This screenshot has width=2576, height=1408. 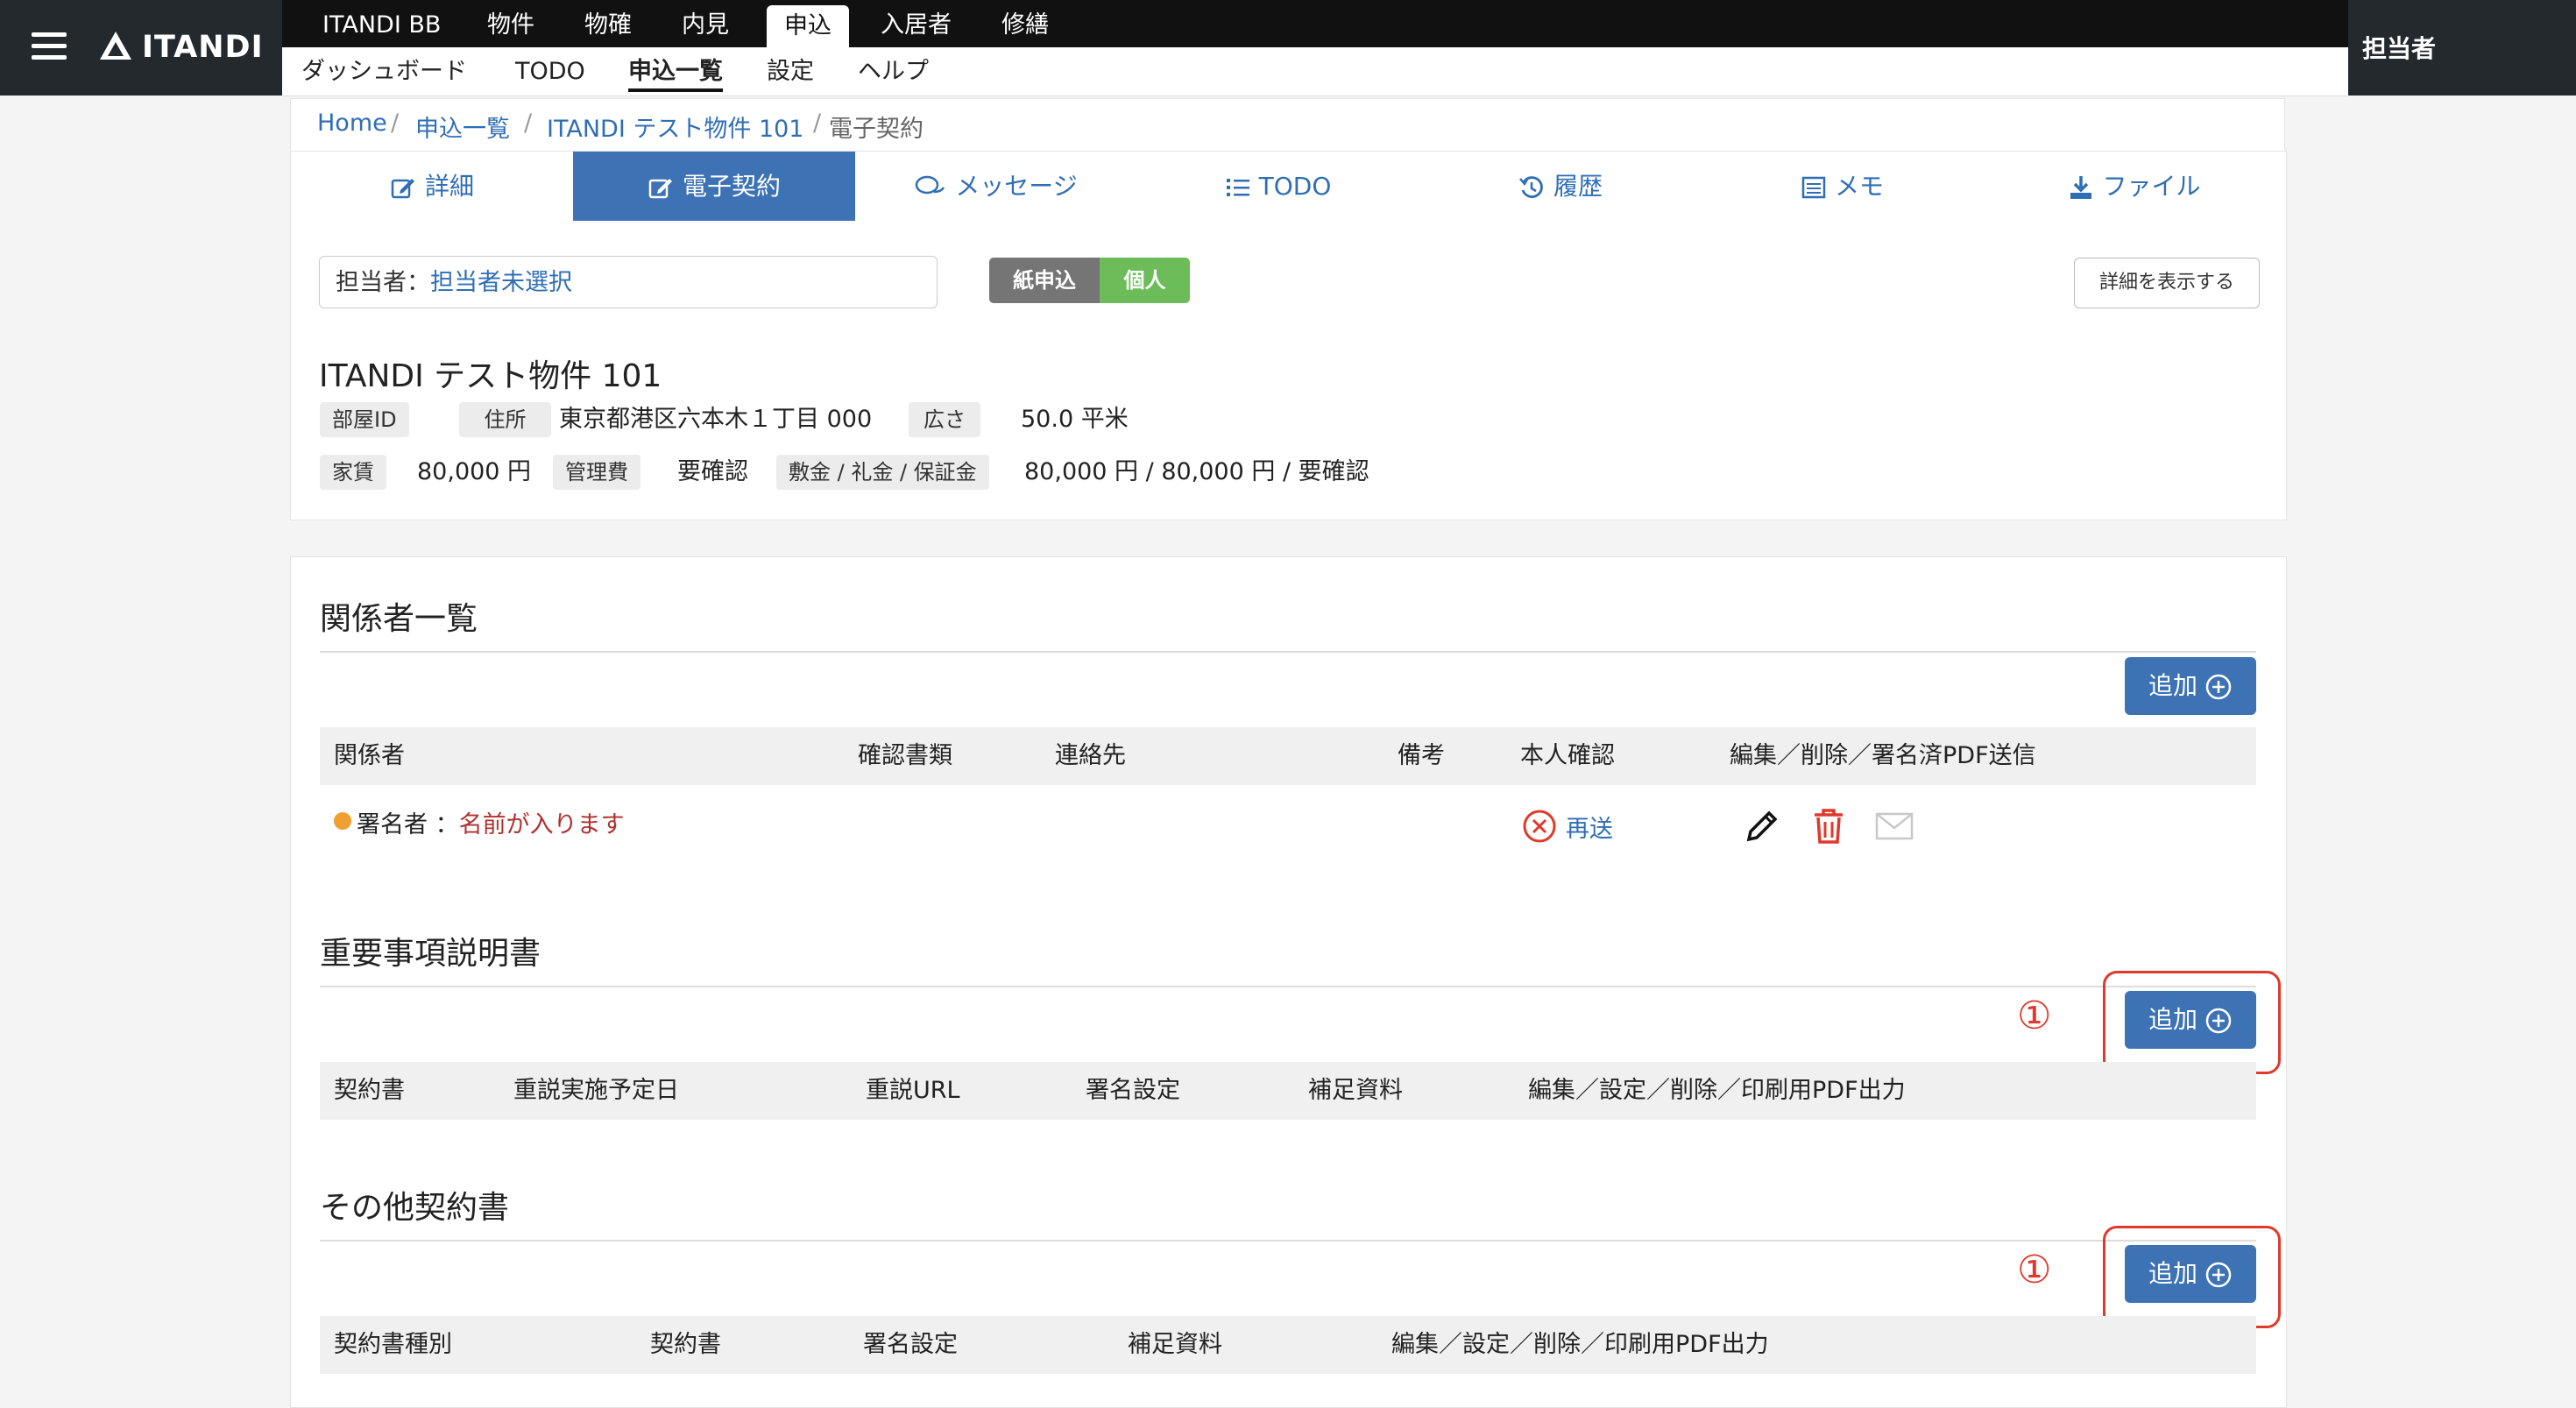 What do you see at coordinates (1145, 280) in the screenshot?
I see `individual-badge: 個人` at bounding box center [1145, 280].